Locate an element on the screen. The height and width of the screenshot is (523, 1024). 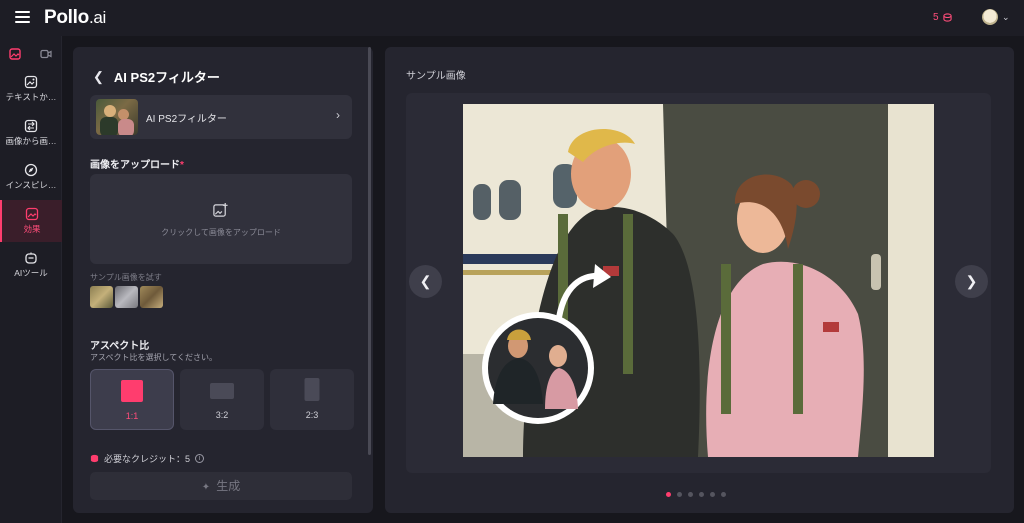
panel-scrollbar is located at coordinates (369, 251).